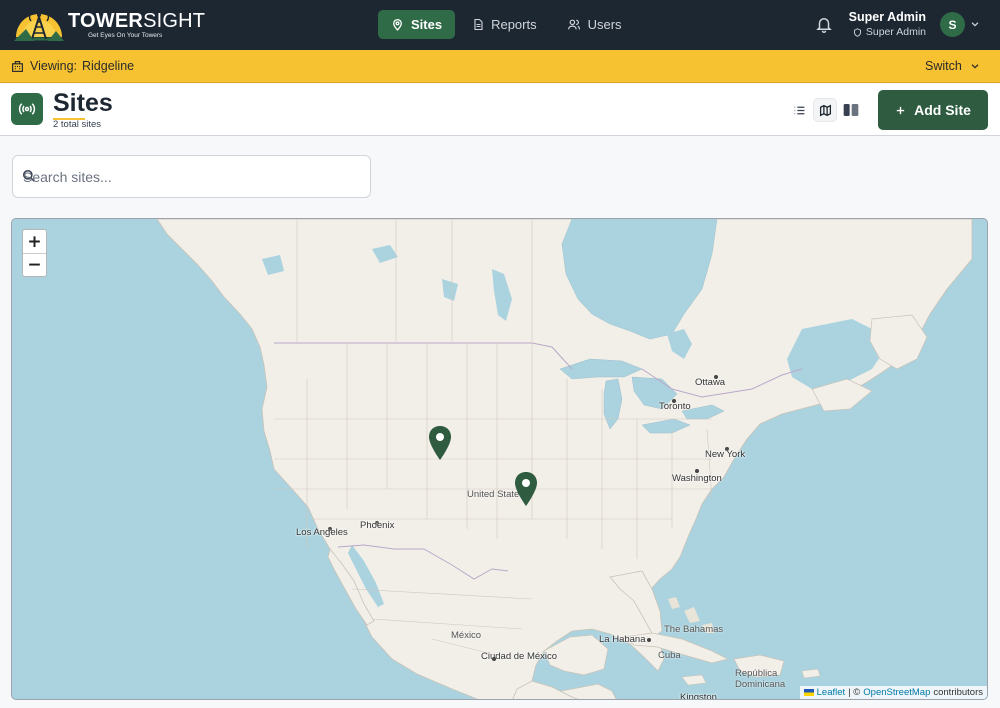 The height and width of the screenshot is (708, 1000). I want to click on context-value: Ridgeline, so click(108, 66).